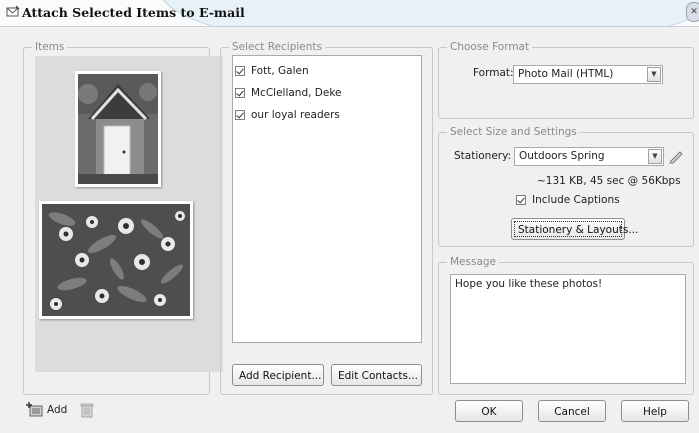  Describe the element at coordinates (473, 262) in the screenshot. I see `message-legend: Message` at that location.